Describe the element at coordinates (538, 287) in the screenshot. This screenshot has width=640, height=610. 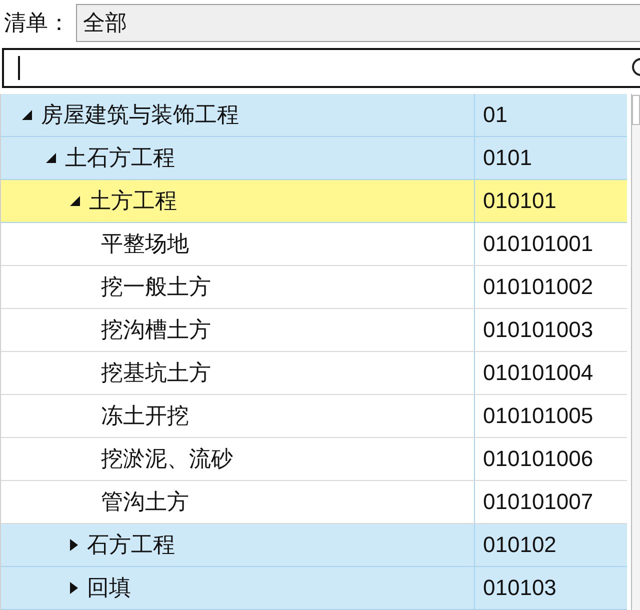
I see `item-code: 010101002` at that location.